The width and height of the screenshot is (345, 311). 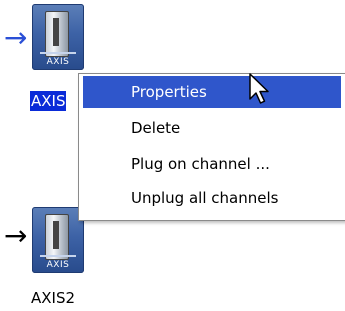 I want to click on mouse-pointer-icon, so click(x=259, y=88).